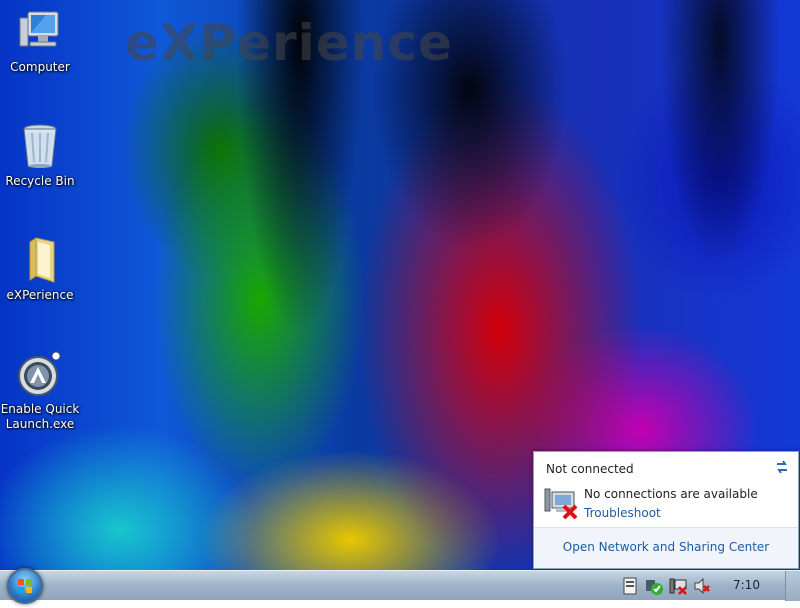  Describe the element at coordinates (746, 585) in the screenshot. I see `clock: 7:10` at that location.